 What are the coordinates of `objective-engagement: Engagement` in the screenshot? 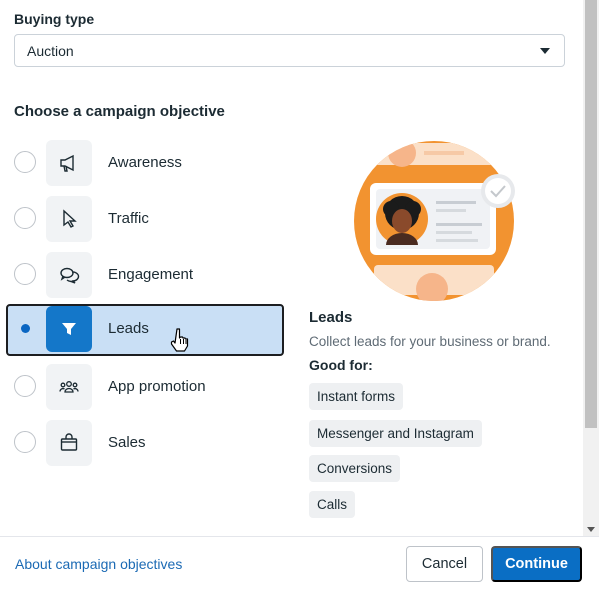 It's located at (145, 276).